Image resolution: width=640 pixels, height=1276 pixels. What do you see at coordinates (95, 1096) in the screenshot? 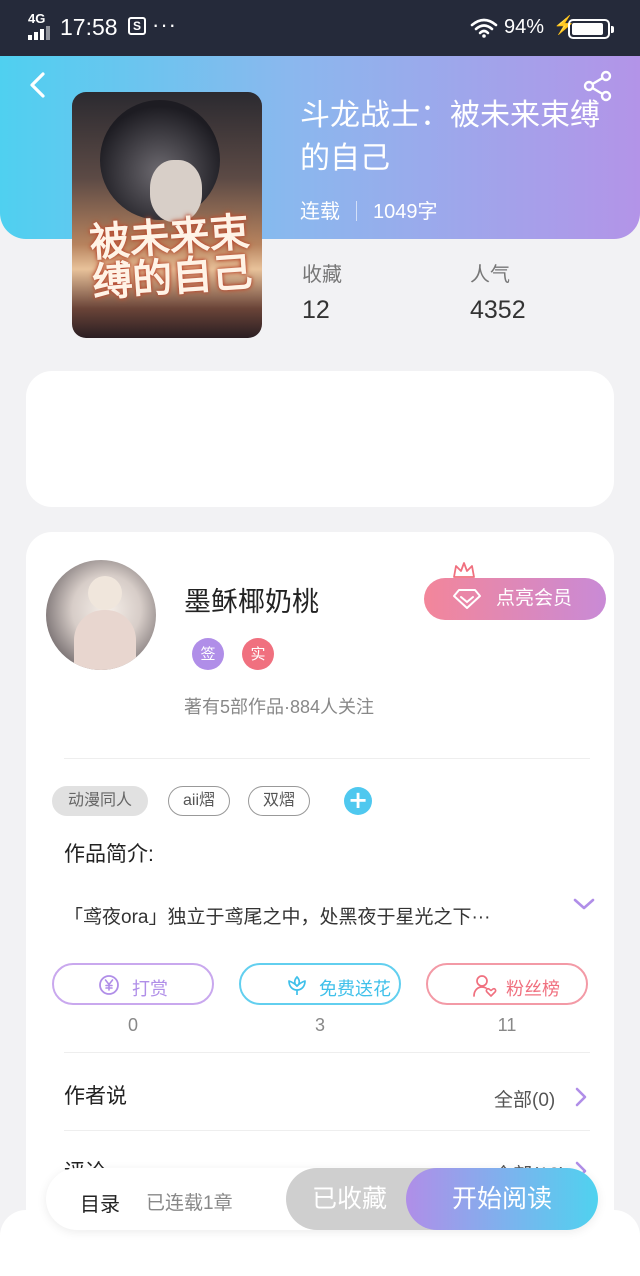
I see `author-says-heading: 作者说` at bounding box center [95, 1096].